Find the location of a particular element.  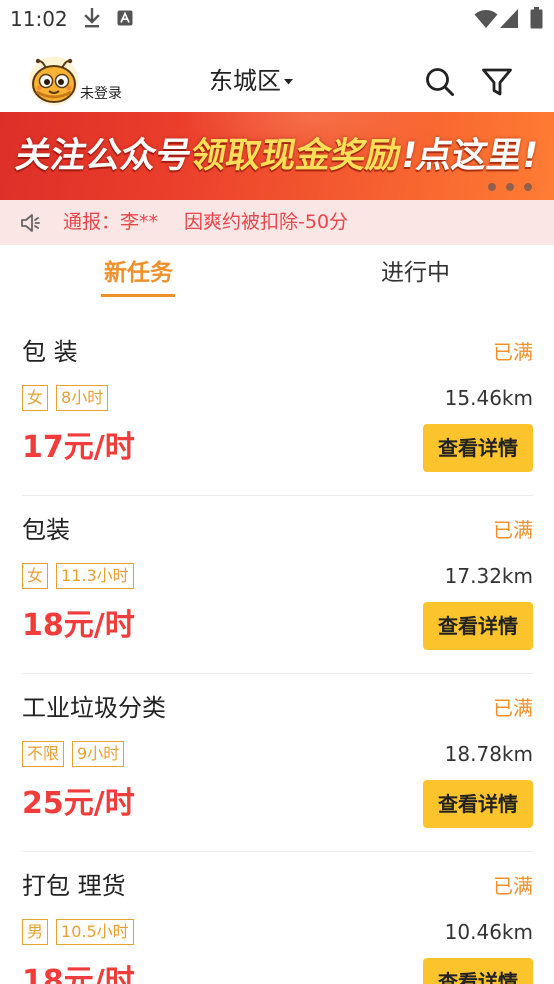

task-tags: 女 11.3小时 is located at coordinates (78, 576).